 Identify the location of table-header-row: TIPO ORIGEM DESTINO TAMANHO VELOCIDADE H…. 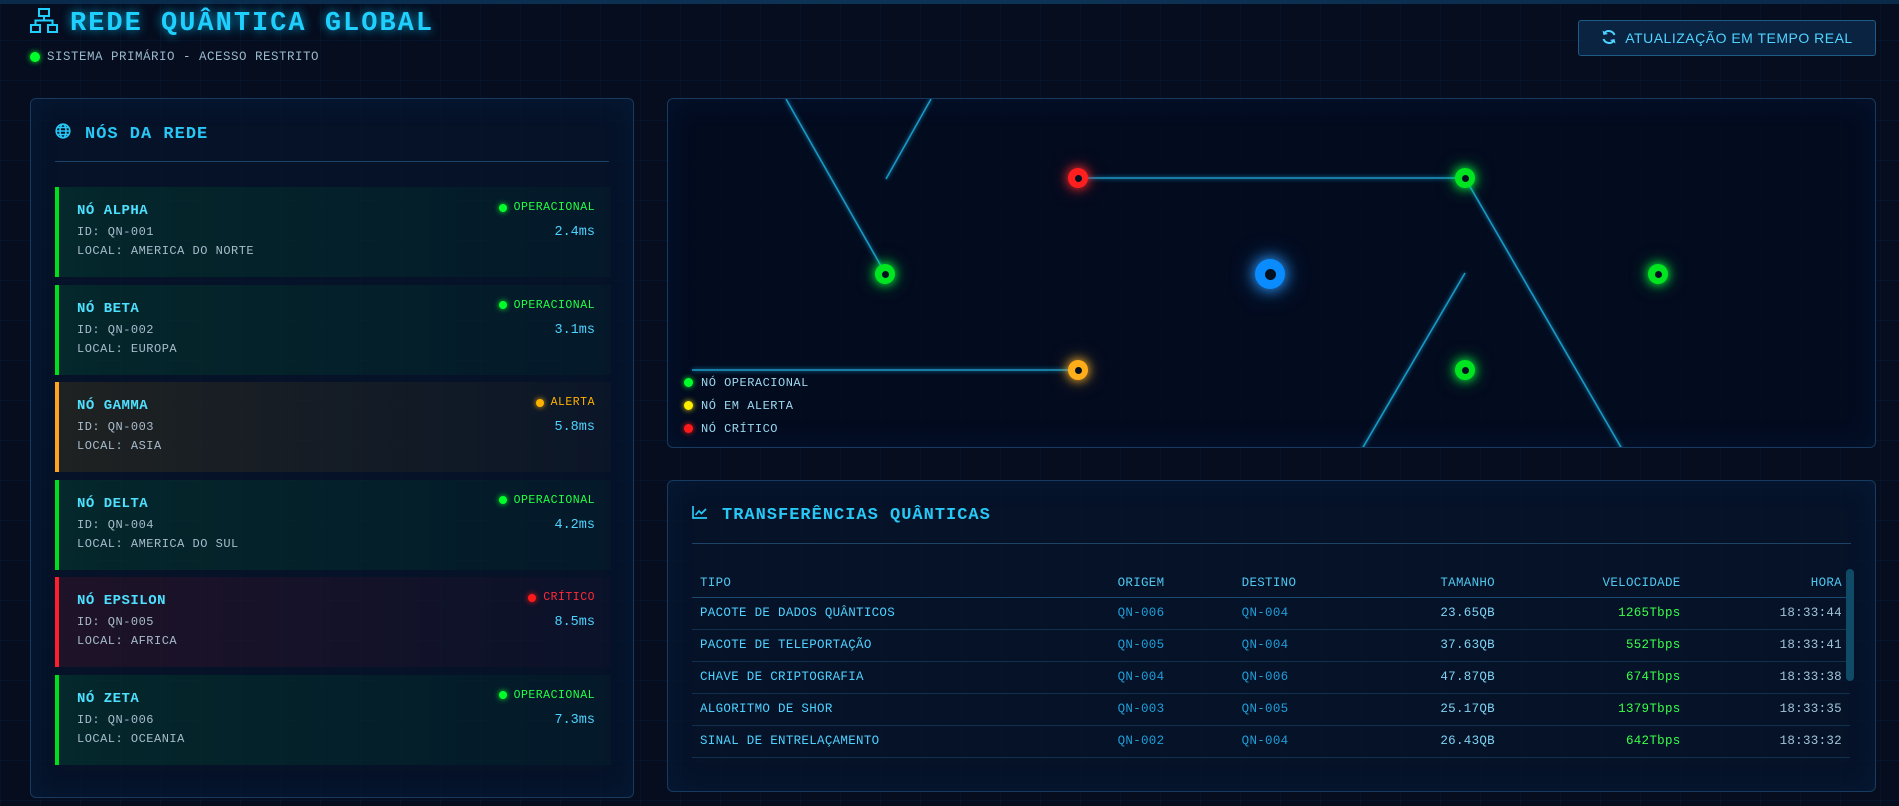
(1271, 583).